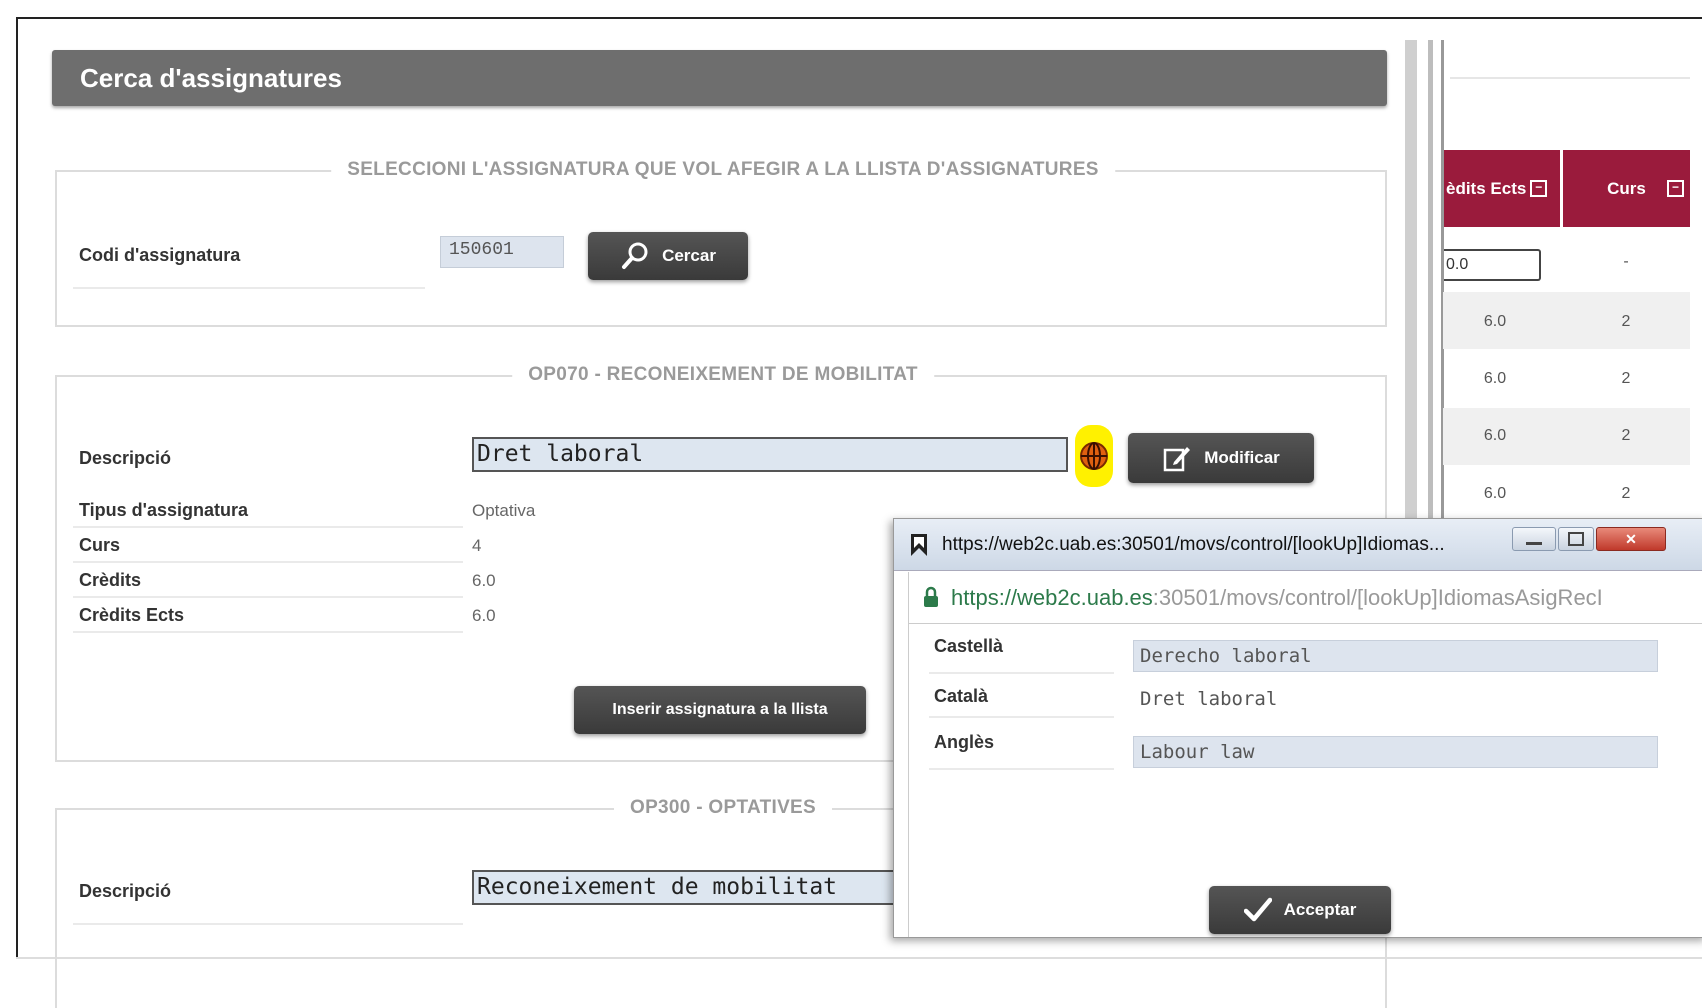 The height and width of the screenshot is (1008, 1702). I want to click on popup-label-catala: Català, so click(961, 696).